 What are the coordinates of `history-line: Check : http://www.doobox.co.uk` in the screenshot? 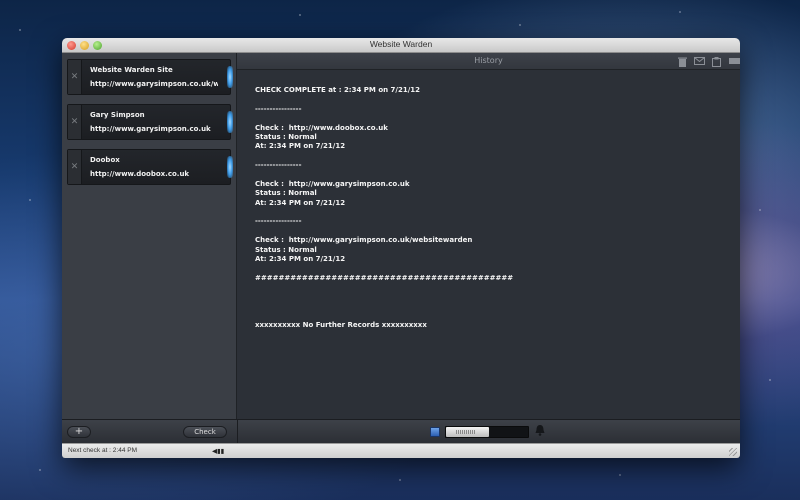 It's located at (321, 127).